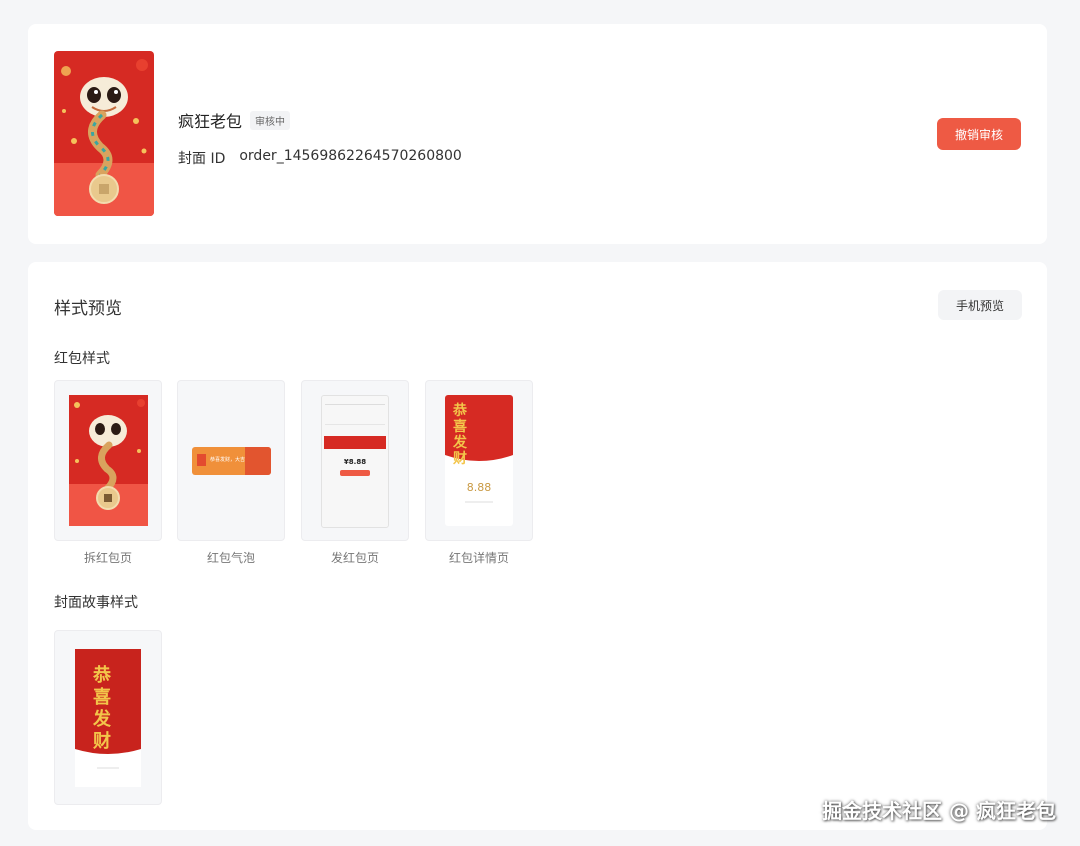  I want to click on style-frame: 恭喜发财, so click(108, 717).